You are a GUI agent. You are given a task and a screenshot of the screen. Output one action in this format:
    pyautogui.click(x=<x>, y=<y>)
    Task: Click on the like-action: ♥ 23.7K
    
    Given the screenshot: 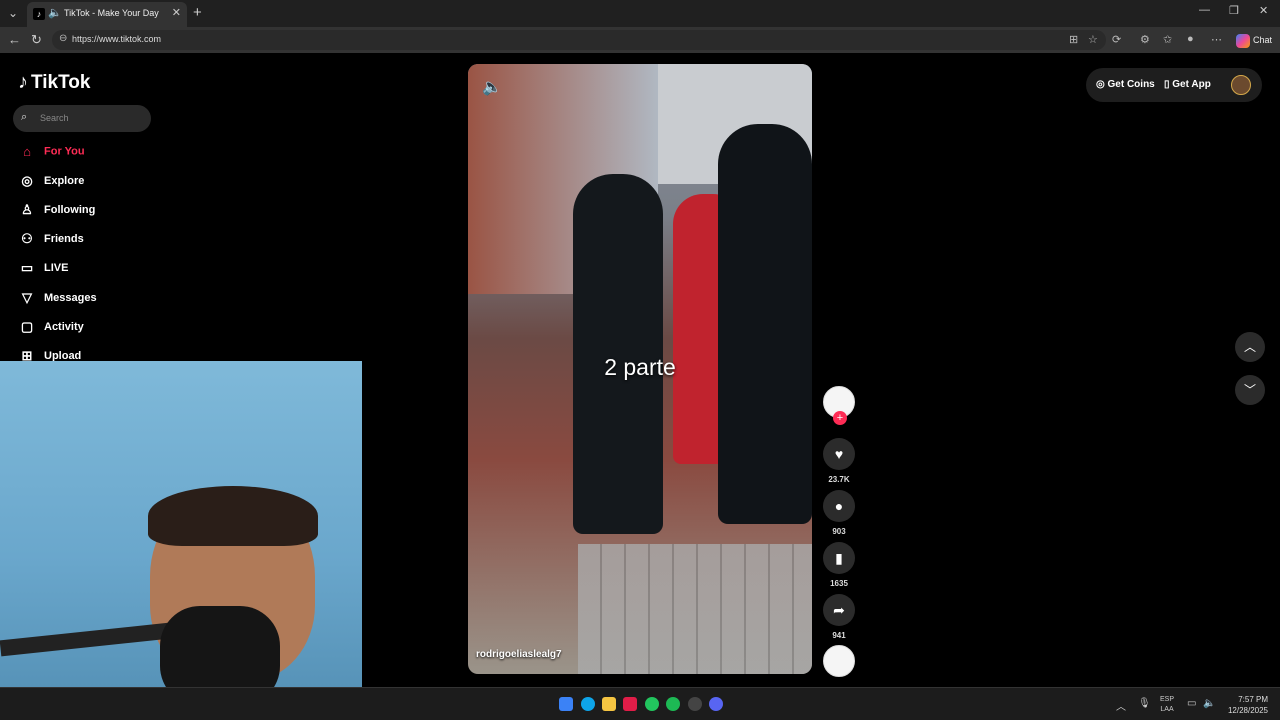 What is the action you would take?
    pyautogui.click(x=839, y=461)
    